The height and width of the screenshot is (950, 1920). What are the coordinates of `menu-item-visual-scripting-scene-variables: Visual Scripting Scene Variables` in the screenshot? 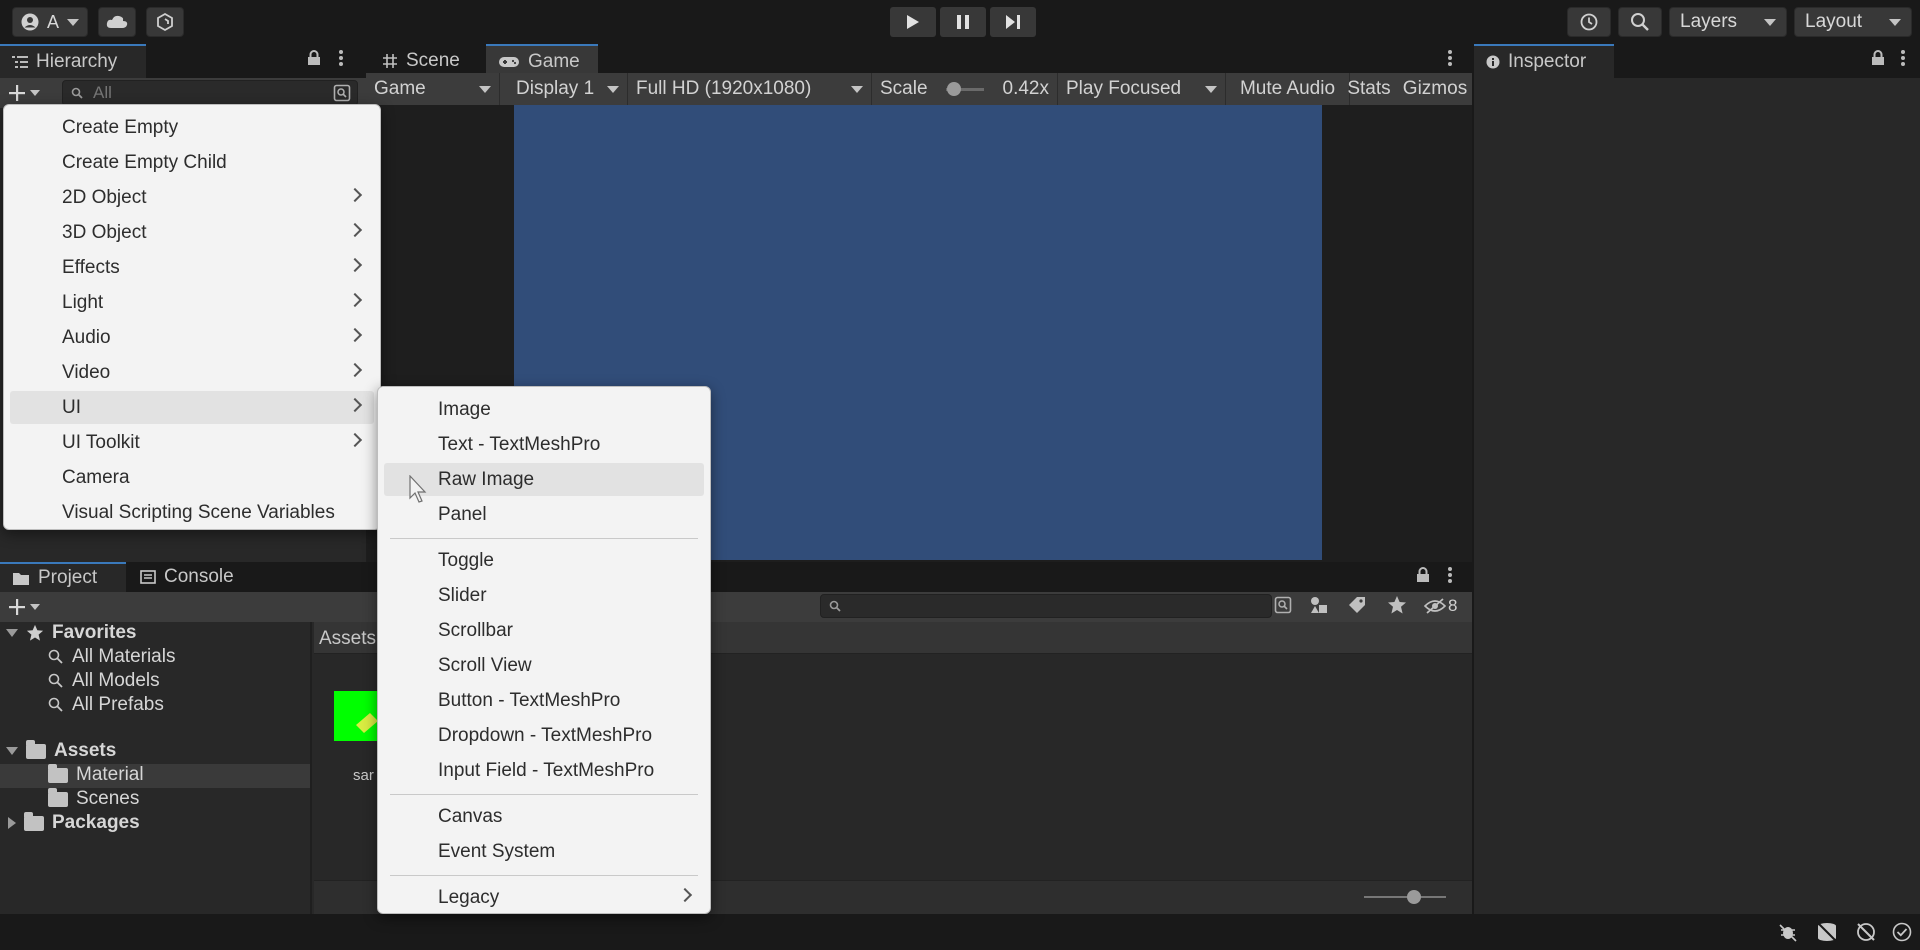 It's located at (192, 512).